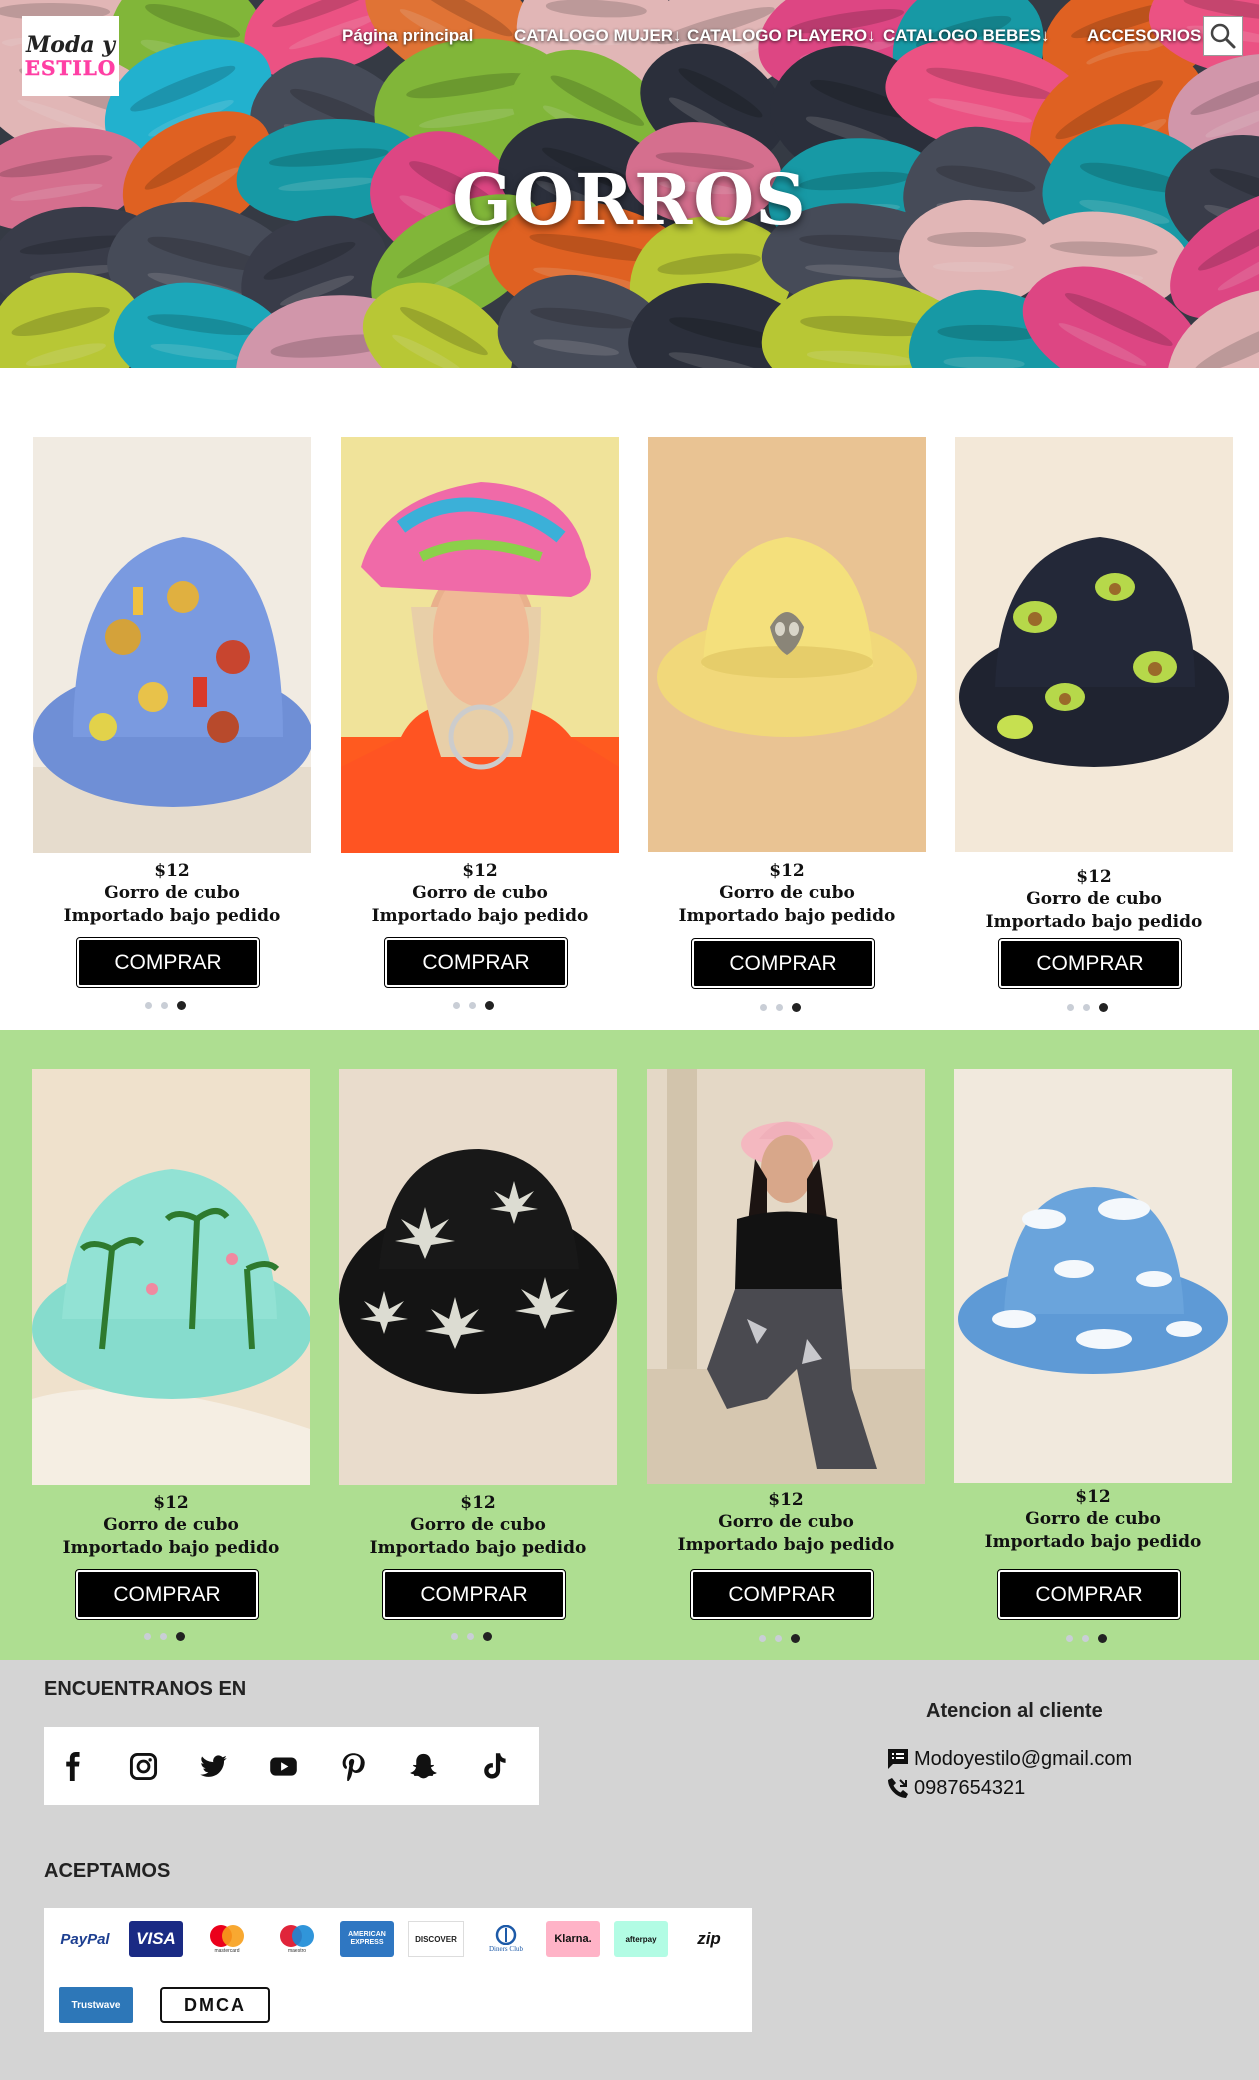 The image size is (1259, 2080). I want to click on black-leaf-print-bucket-hat-image, so click(478, 1277).